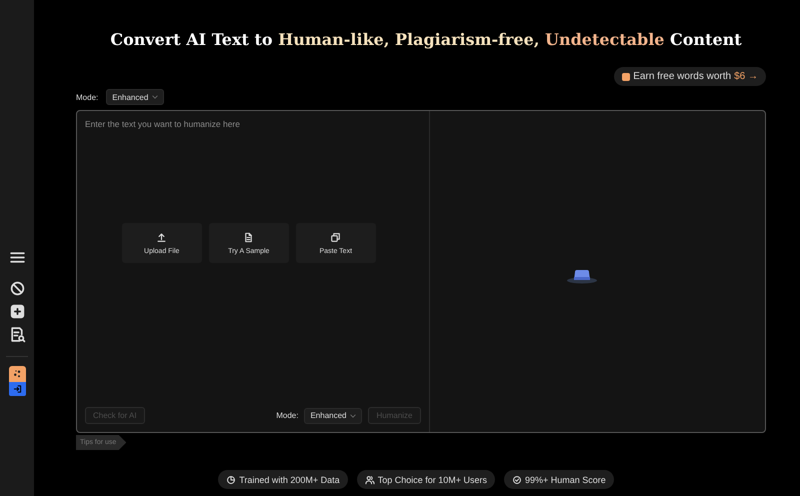 This screenshot has height=496, width=800. What do you see at coordinates (626, 76) in the screenshot?
I see `gift-icon` at bounding box center [626, 76].